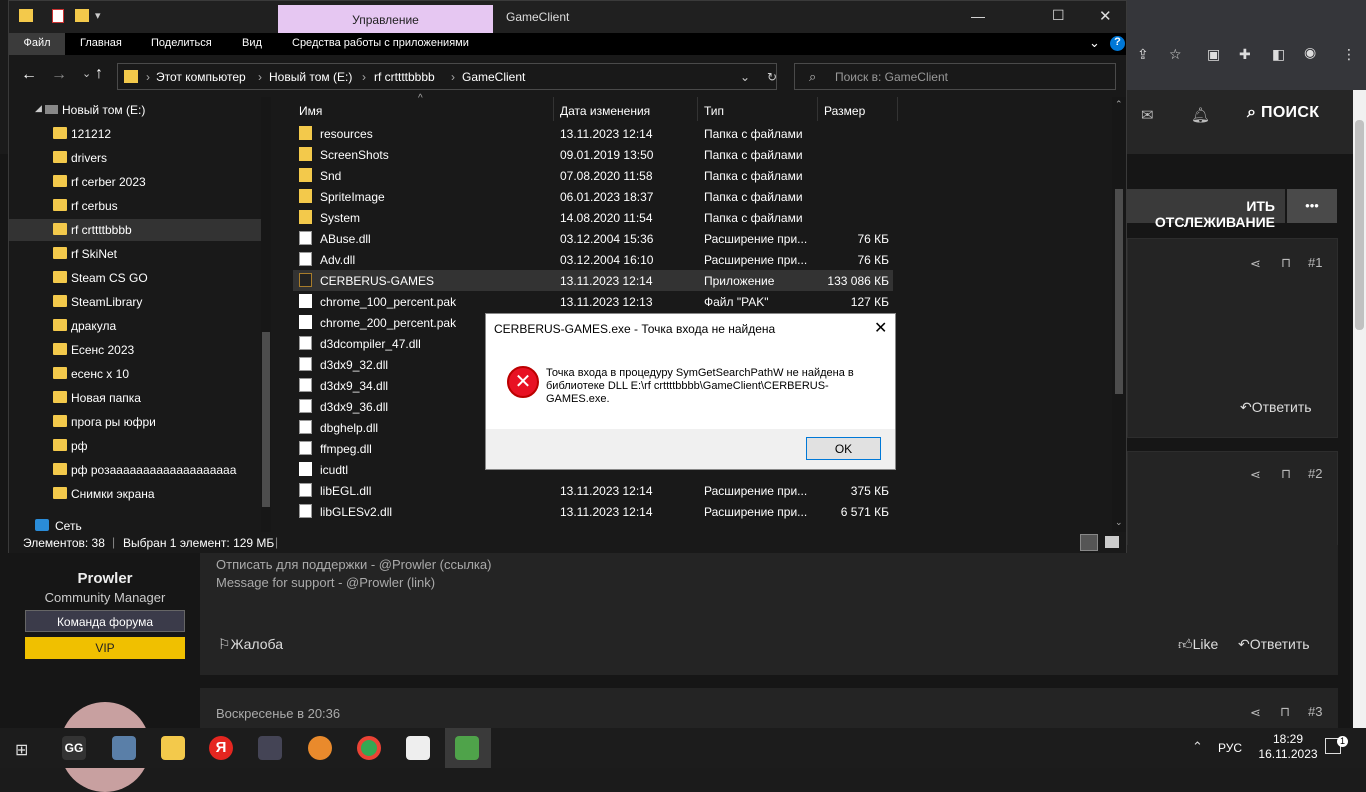  What do you see at coordinates (1058, 15) in the screenshot?
I see `maximize-icon: ☐` at bounding box center [1058, 15].